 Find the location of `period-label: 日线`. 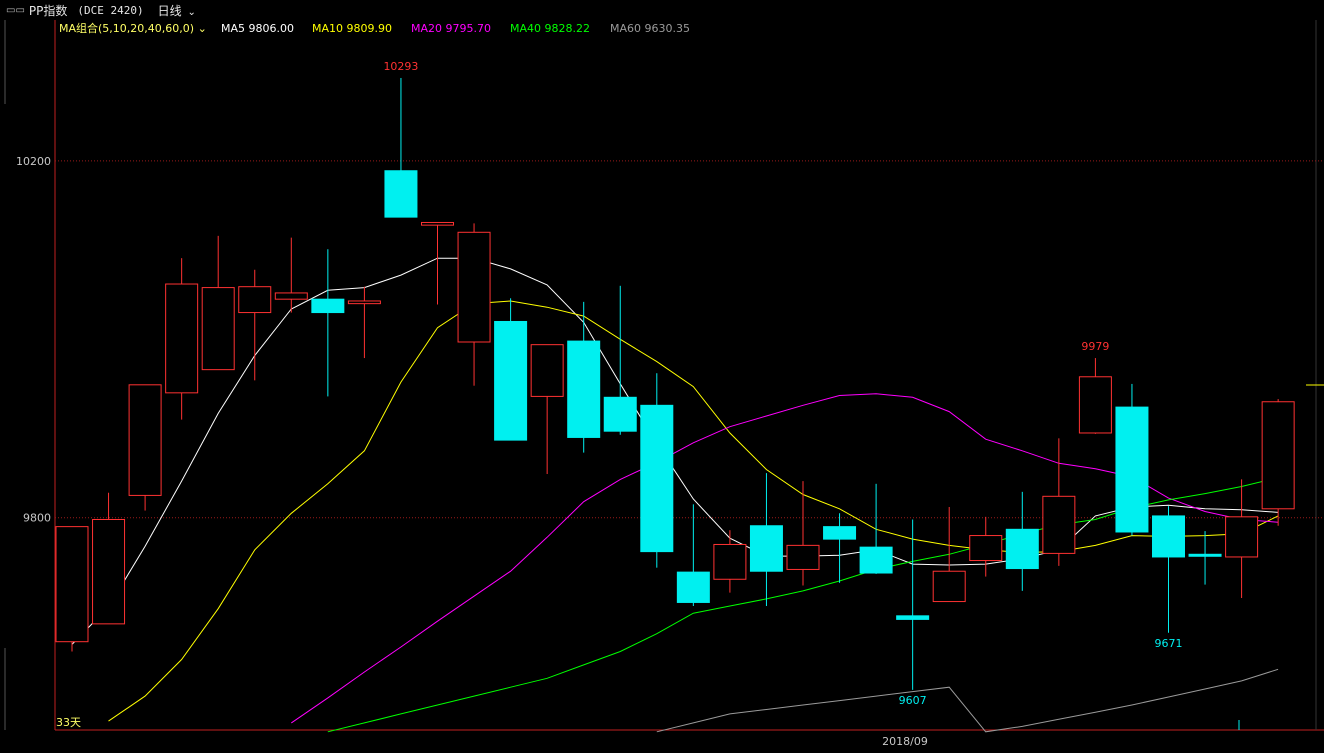

period-label: 日线 is located at coordinates (169, 10).